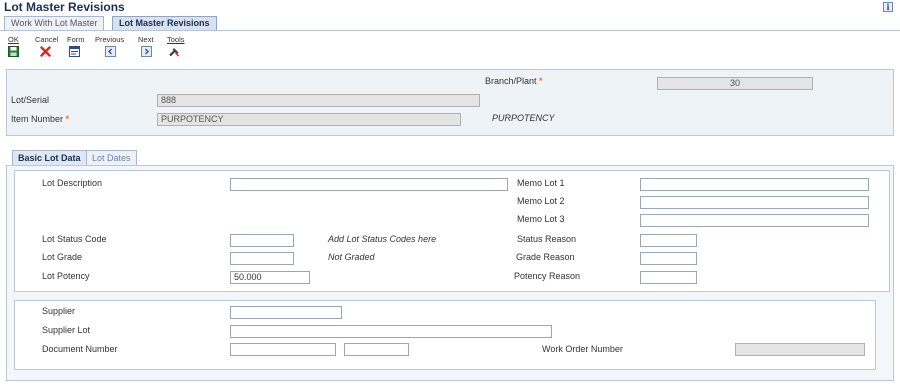 This screenshot has width=900, height=389. What do you see at coordinates (541, 183) in the screenshot?
I see `memo-lot-1-label: Memo Lot 1` at bounding box center [541, 183].